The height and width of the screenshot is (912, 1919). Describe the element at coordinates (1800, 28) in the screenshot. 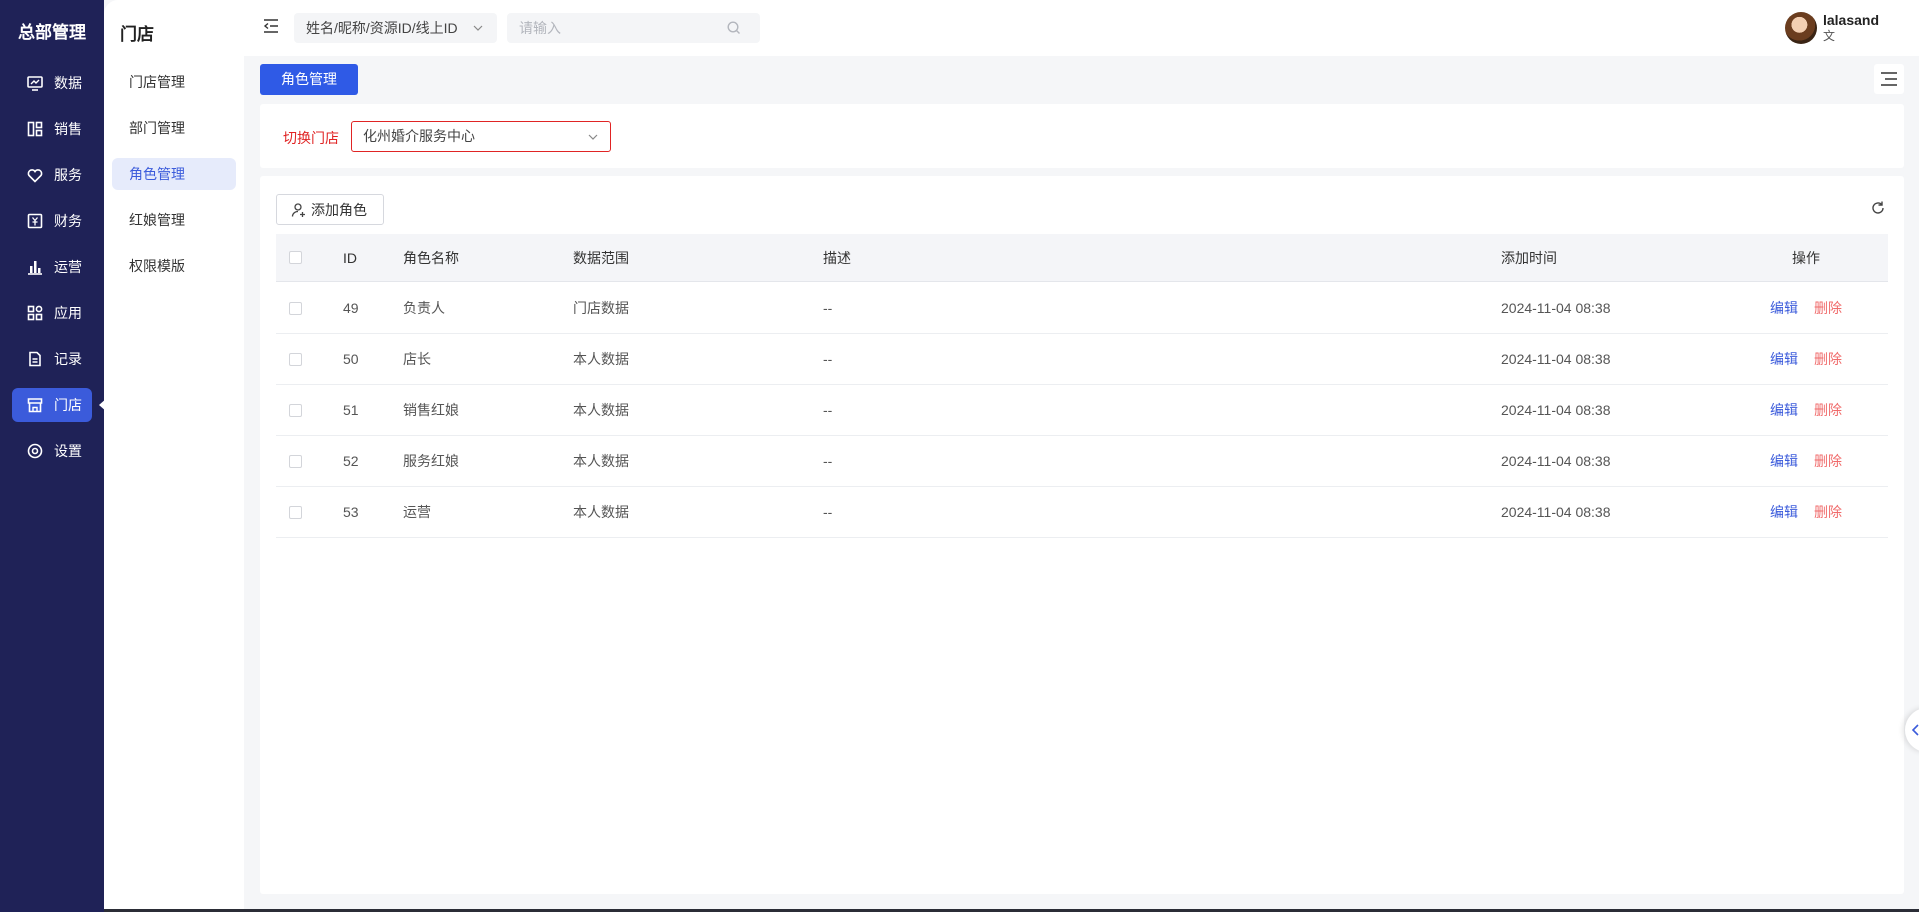

I see `avatar` at that location.